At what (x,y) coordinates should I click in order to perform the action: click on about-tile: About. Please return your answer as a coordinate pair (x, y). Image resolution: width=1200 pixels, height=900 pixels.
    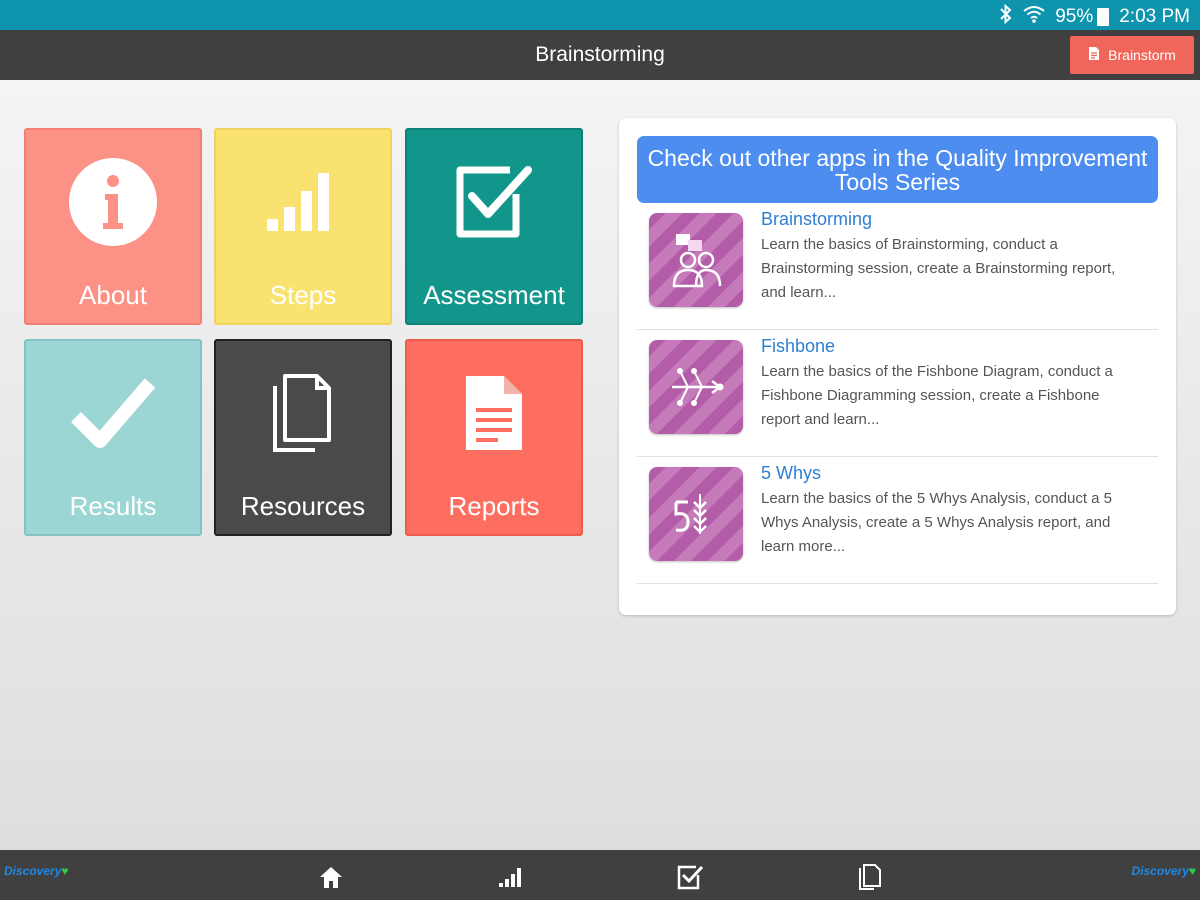
    Looking at the image, I should click on (113, 226).